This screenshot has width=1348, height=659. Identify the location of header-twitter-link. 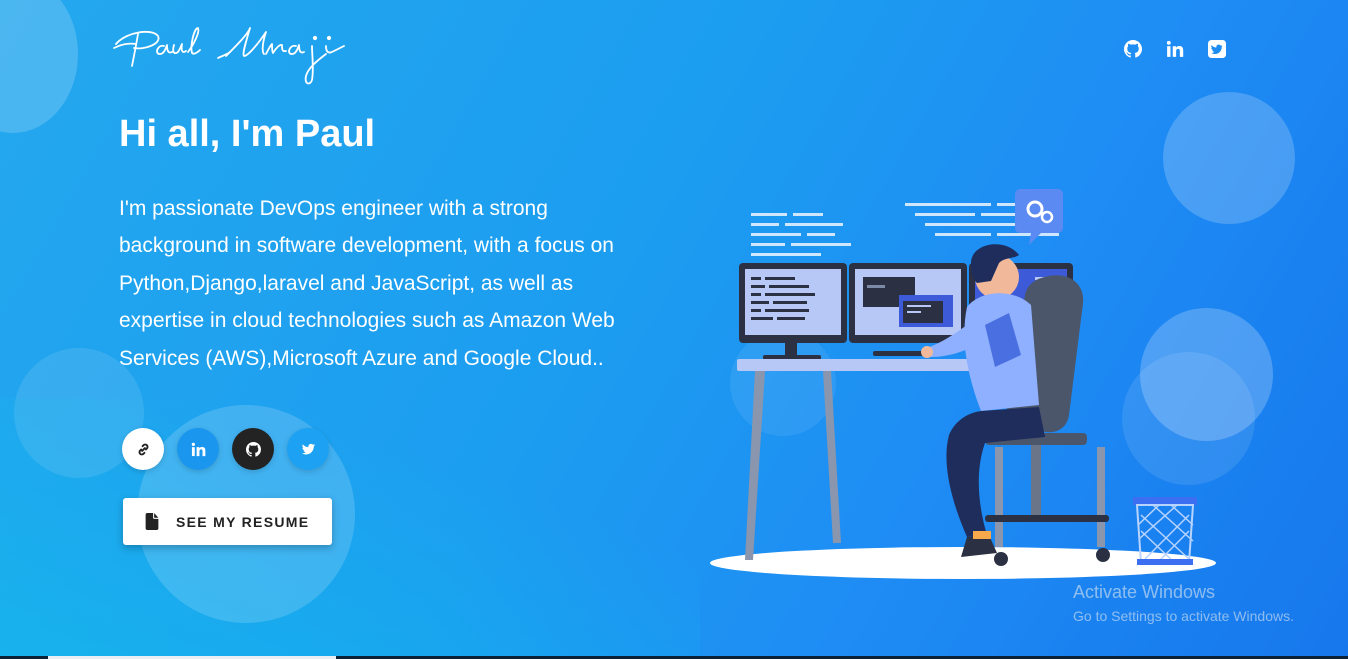
(1217, 49).